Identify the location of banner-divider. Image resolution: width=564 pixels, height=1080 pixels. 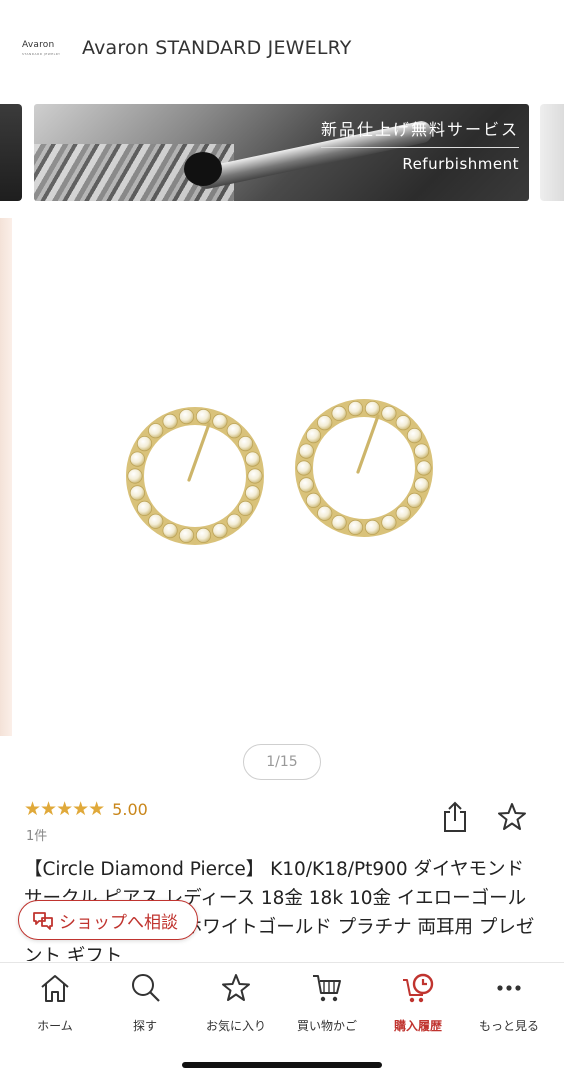
(419, 147).